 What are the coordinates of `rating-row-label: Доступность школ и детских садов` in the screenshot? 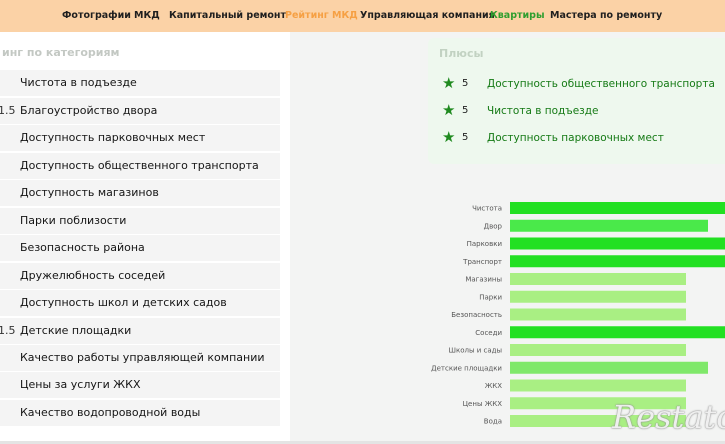 It's located at (123, 302).